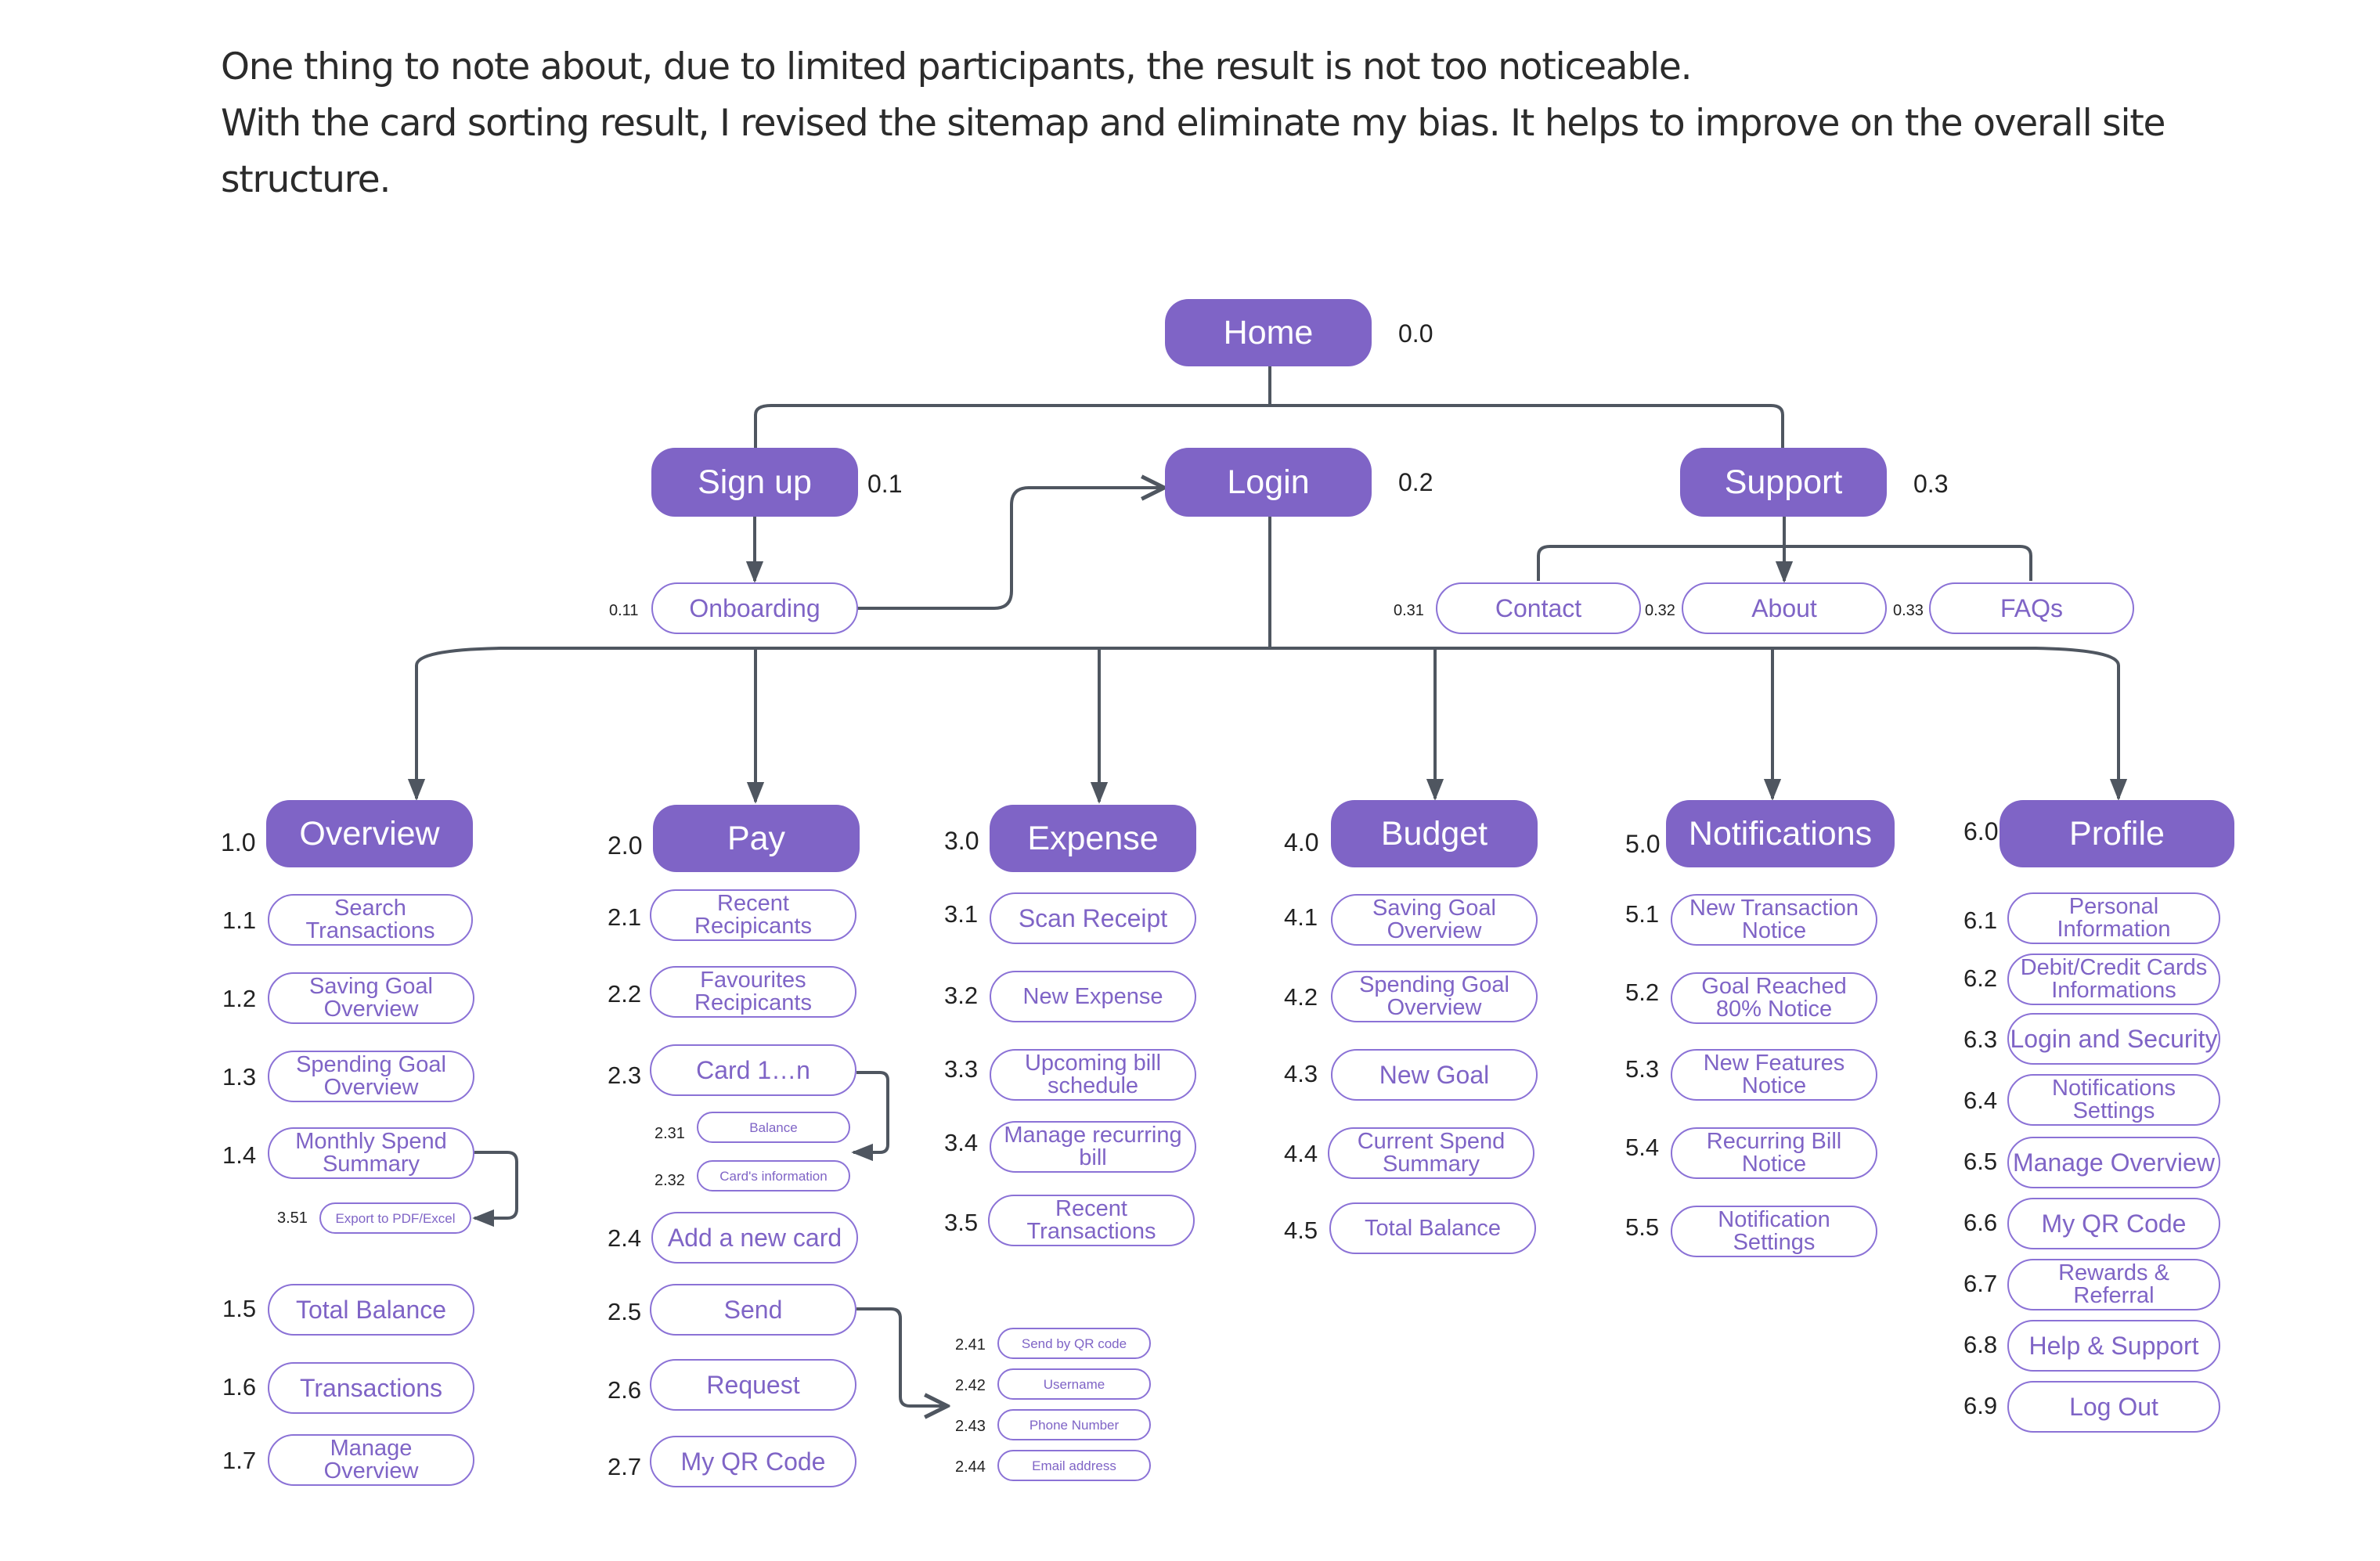 This screenshot has width=2380, height=1561. I want to click on item-card-balance: Balance, so click(773, 1128).